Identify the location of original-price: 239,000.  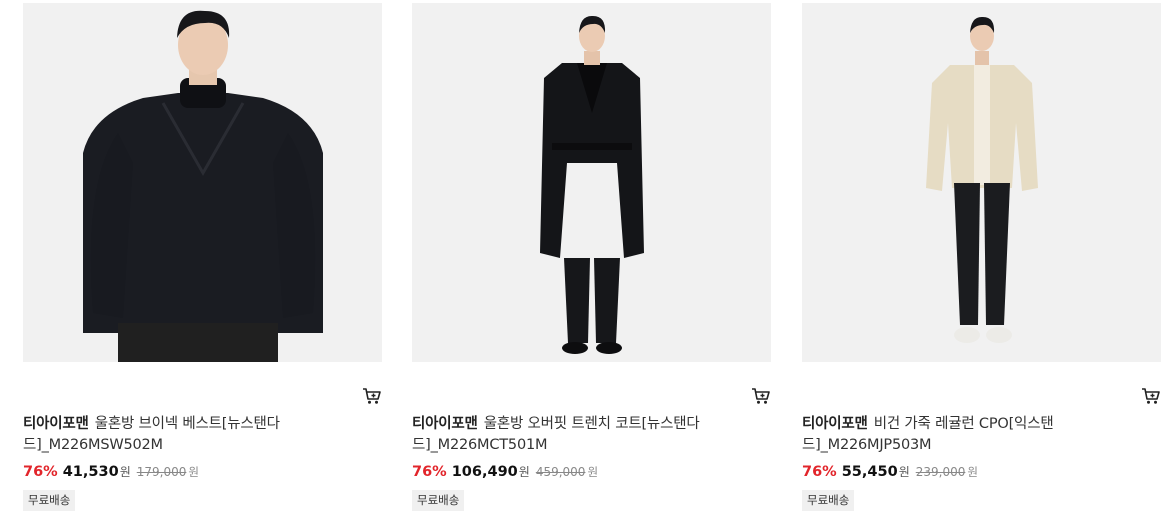
(940, 472).